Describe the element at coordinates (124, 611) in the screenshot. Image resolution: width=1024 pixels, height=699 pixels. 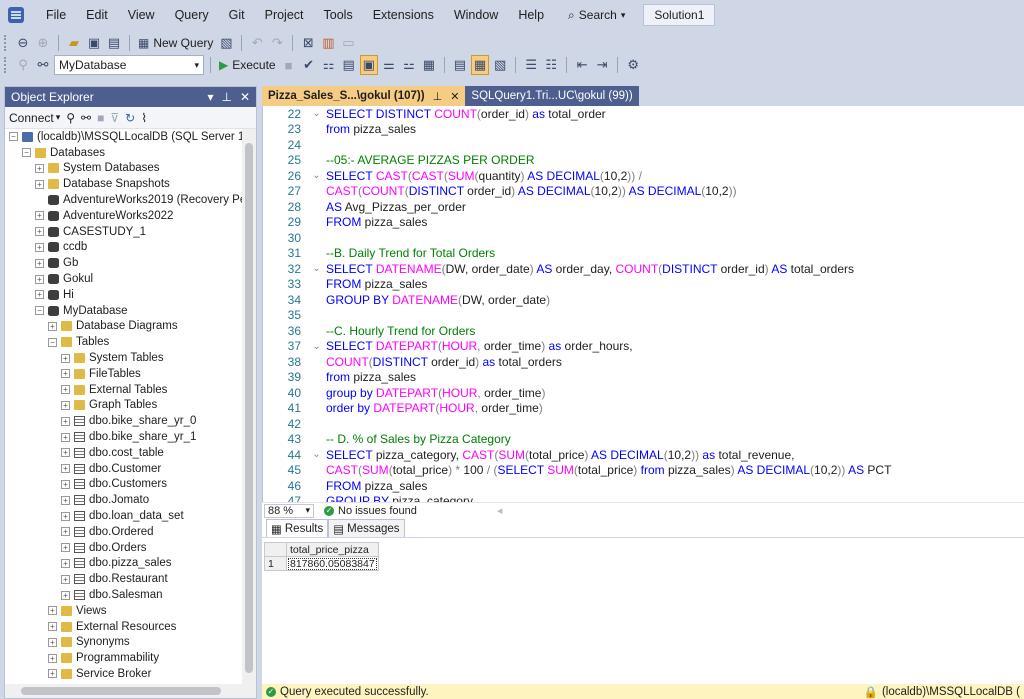
I see `tree-node: + Views` at that location.